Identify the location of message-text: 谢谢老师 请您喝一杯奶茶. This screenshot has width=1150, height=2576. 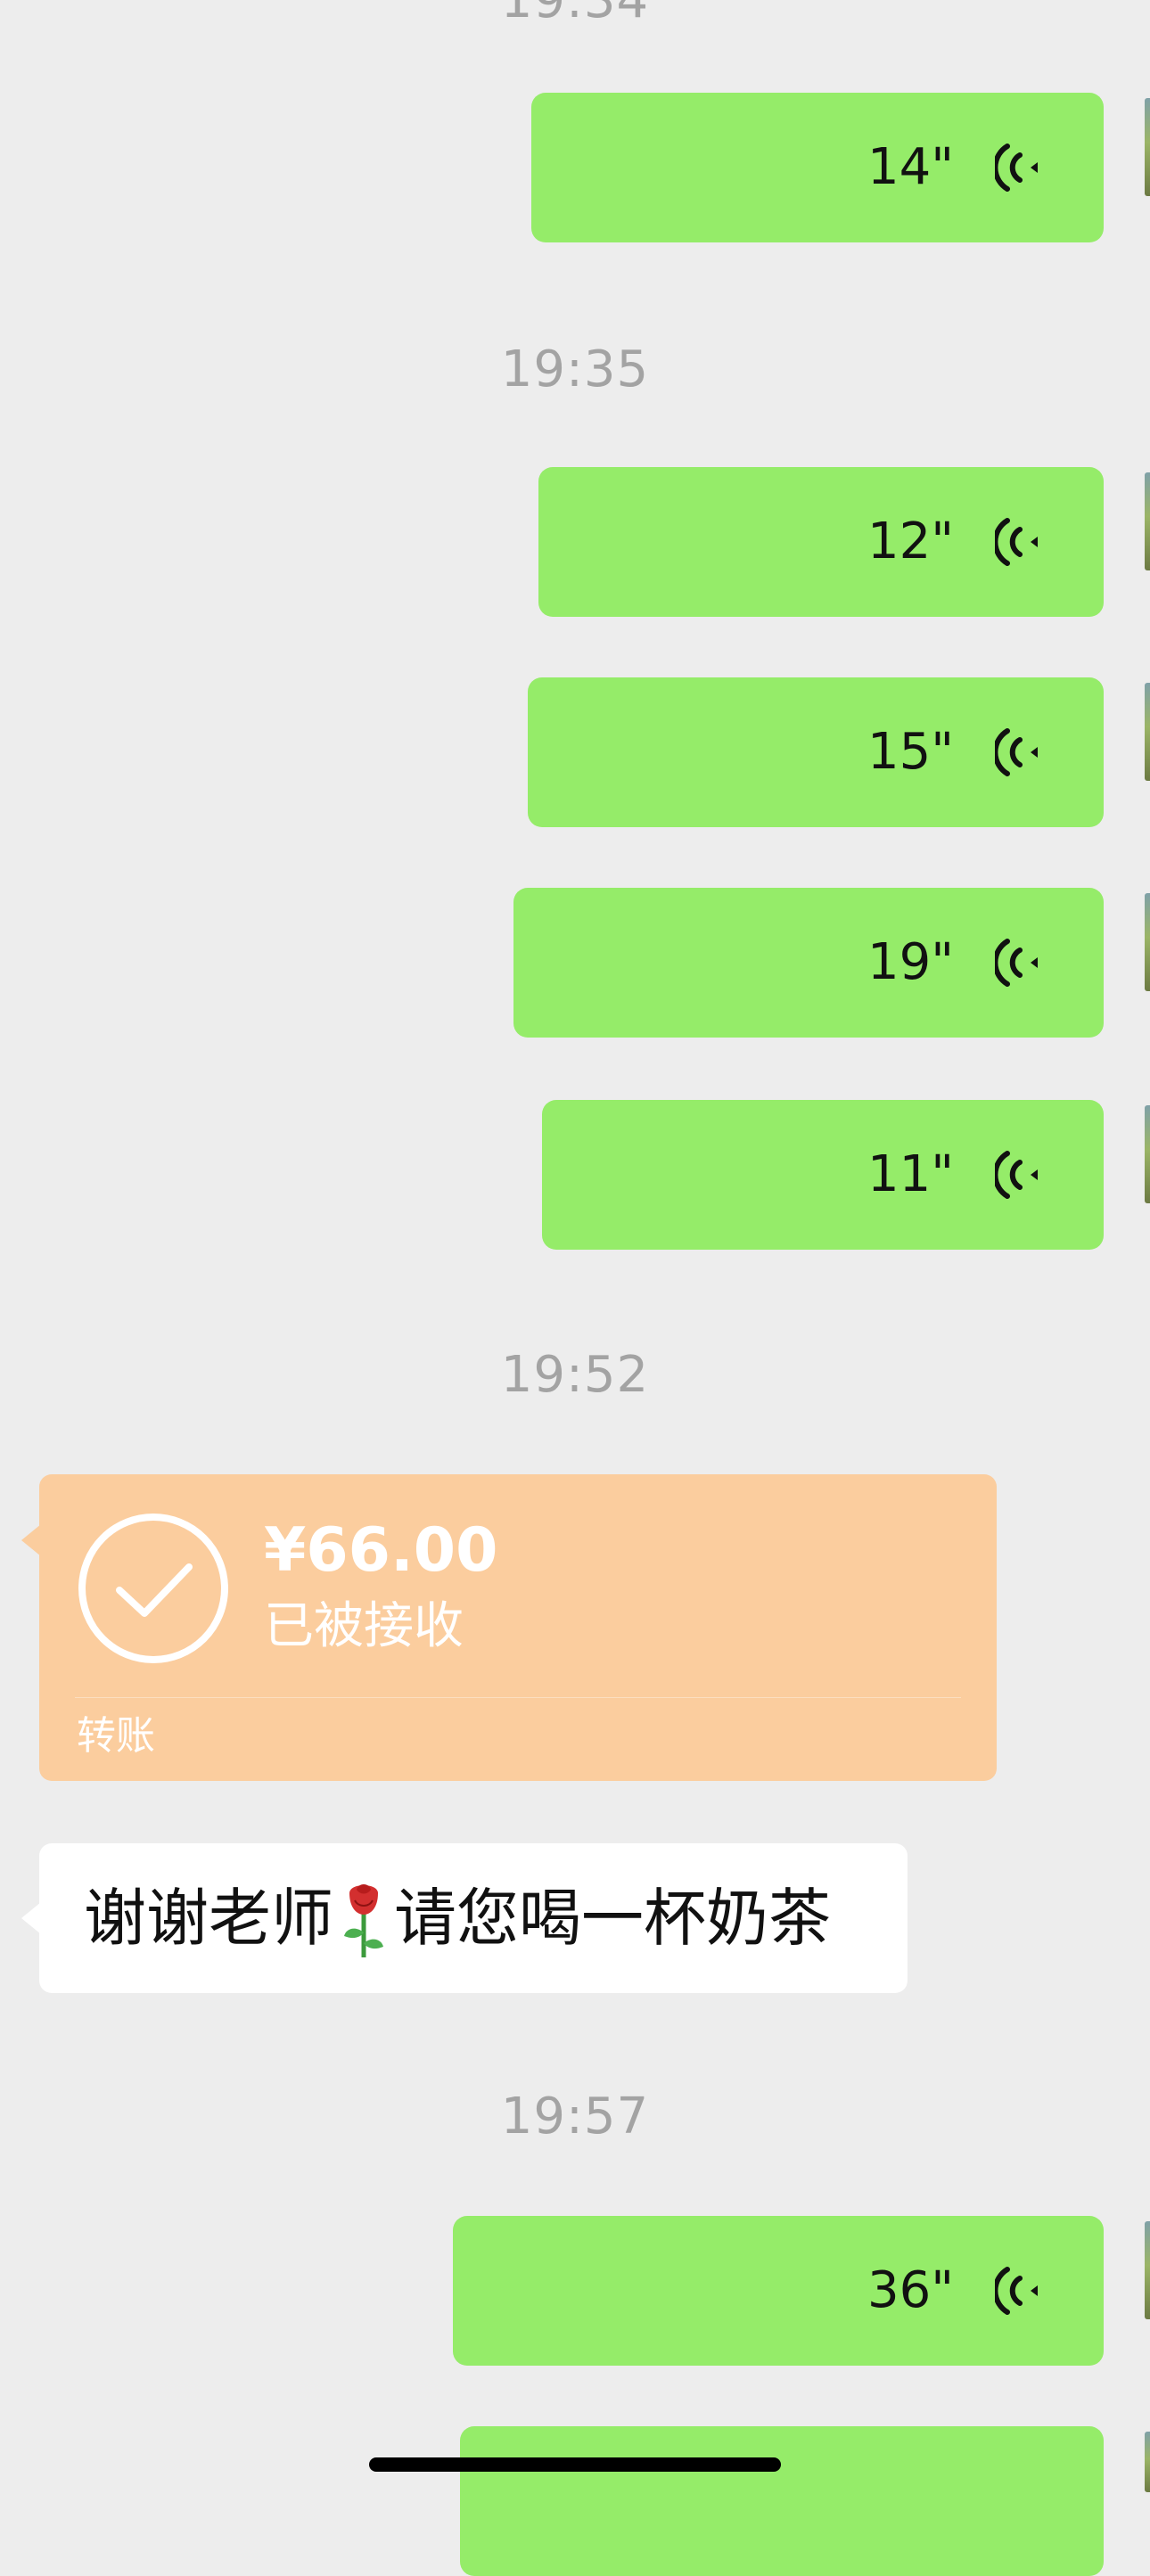
(457, 1918).